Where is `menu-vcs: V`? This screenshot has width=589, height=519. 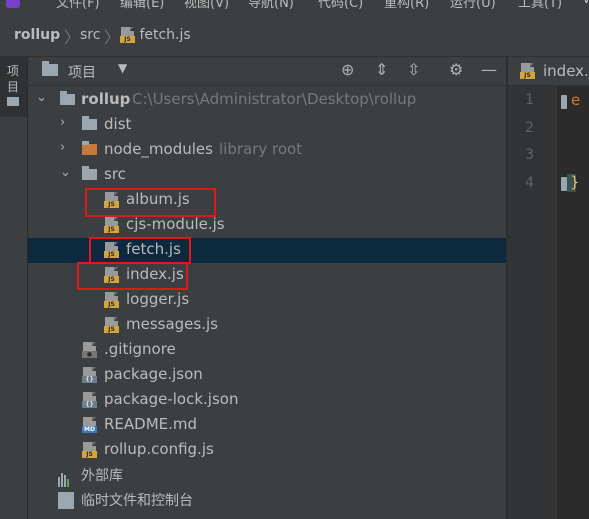
menu-vcs: V is located at coordinates (585, 3).